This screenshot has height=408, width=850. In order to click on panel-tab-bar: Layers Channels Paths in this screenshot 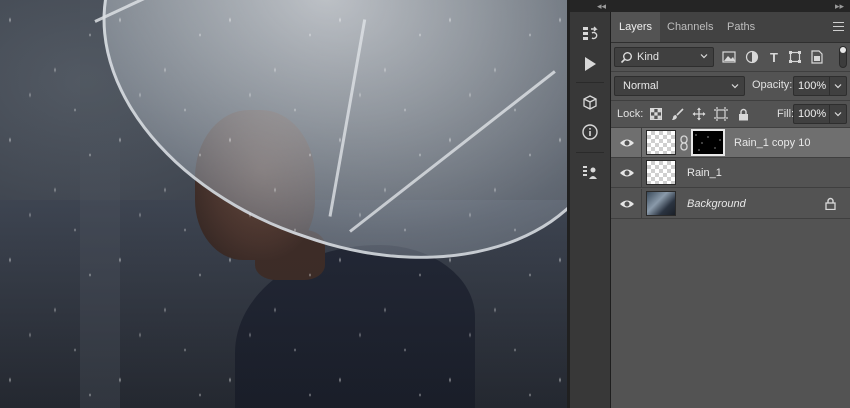, I will do `click(730, 27)`.